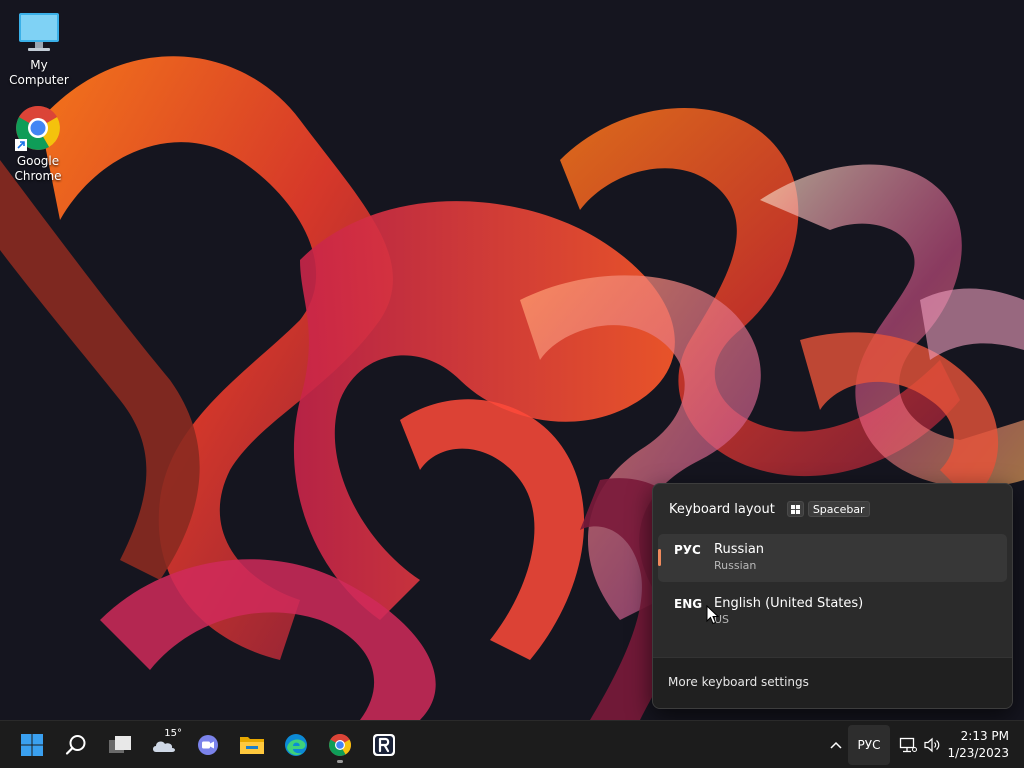 The width and height of the screenshot is (1024, 768). I want to click on layout-name: Russian, so click(739, 549).